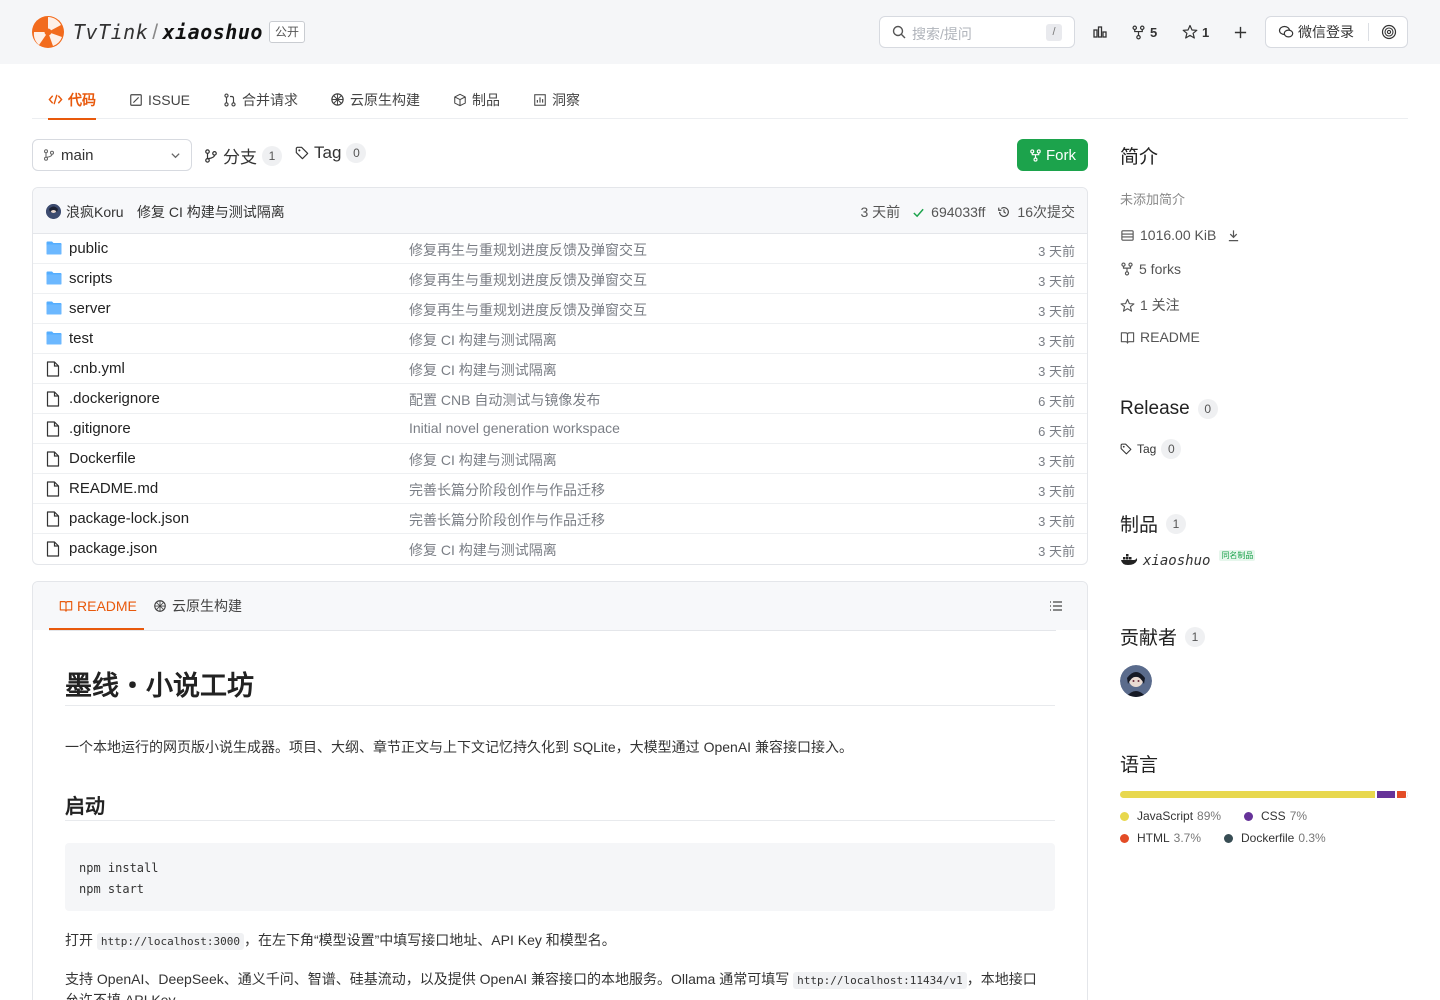  I want to click on wechat-login-button: 微信登录, so click(1336, 32).